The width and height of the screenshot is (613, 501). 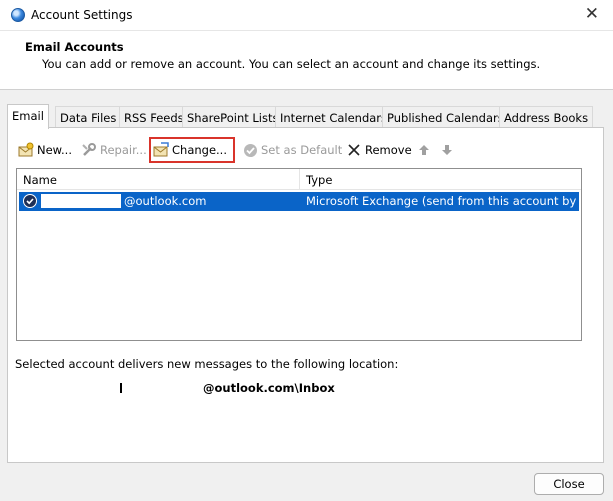 What do you see at coordinates (302, 150) in the screenshot?
I see `set-as-default-label: Set as Default` at bounding box center [302, 150].